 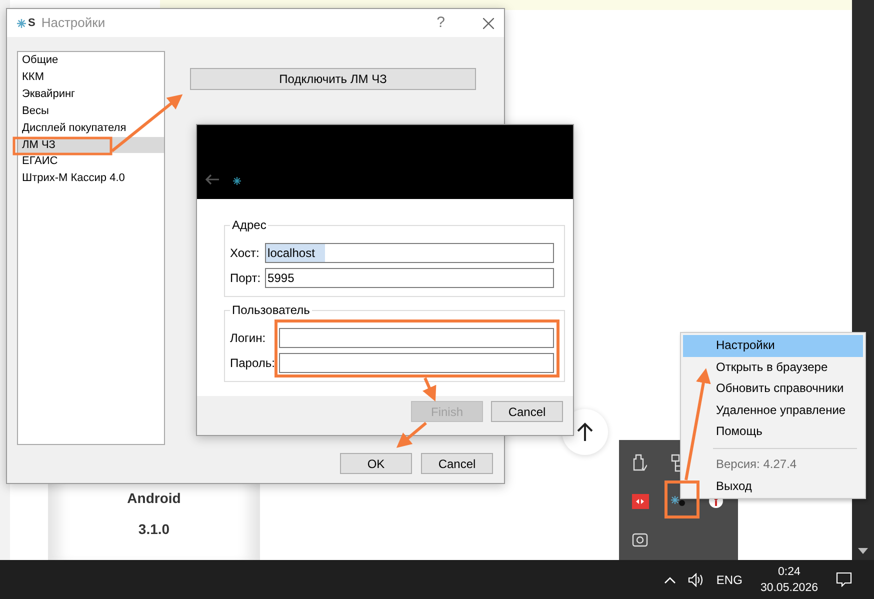 What do you see at coordinates (32, 23) in the screenshot?
I see `logo-letter: S` at bounding box center [32, 23].